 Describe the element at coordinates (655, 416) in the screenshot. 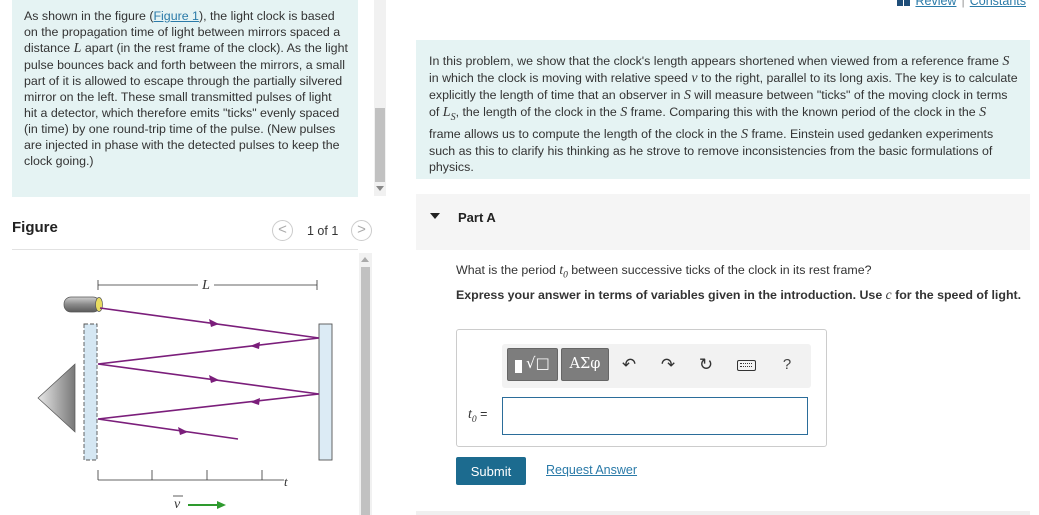

I see `answer-input` at that location.